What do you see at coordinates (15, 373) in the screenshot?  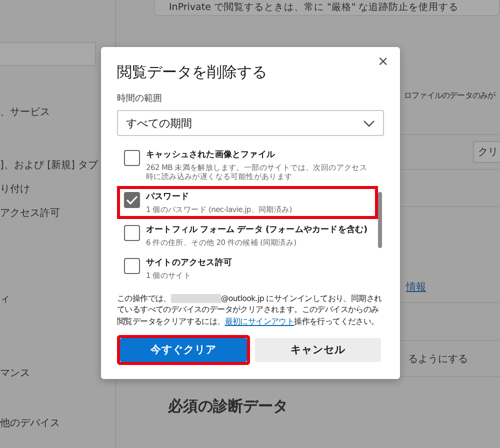 I see `sidebar-item: マンス` at bounding box center [15, 373].